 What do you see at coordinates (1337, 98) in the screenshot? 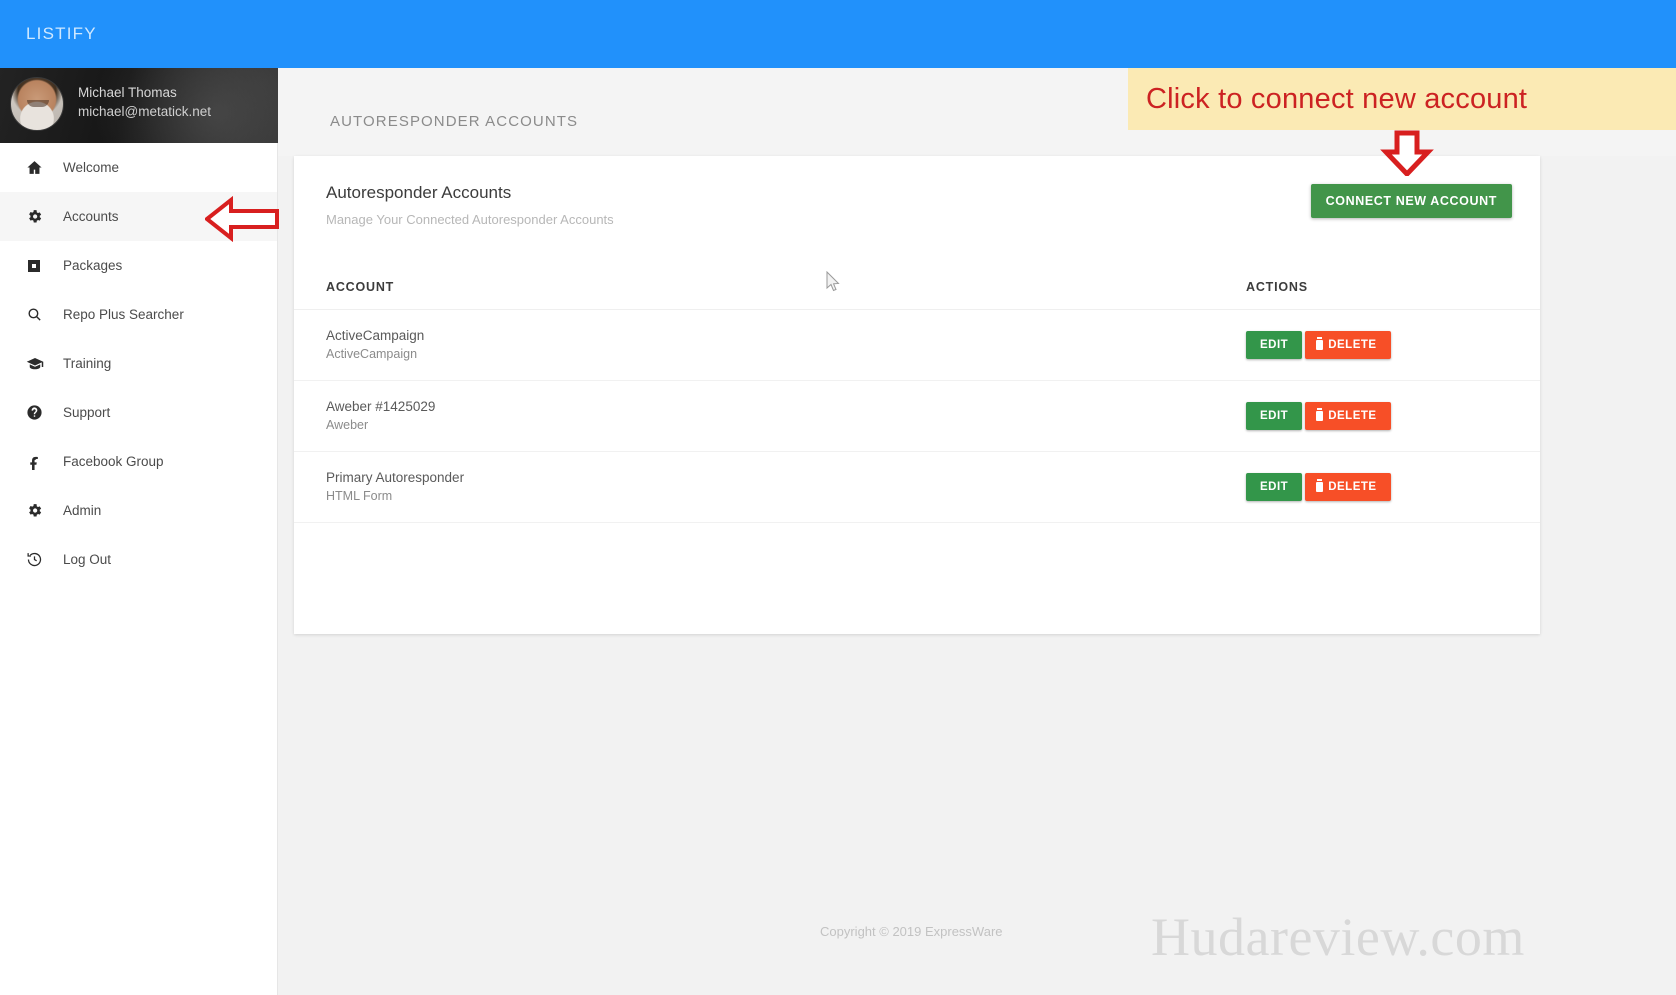
I see `annotation-text: Click to connect new account` at bounding box center [1337, 98].